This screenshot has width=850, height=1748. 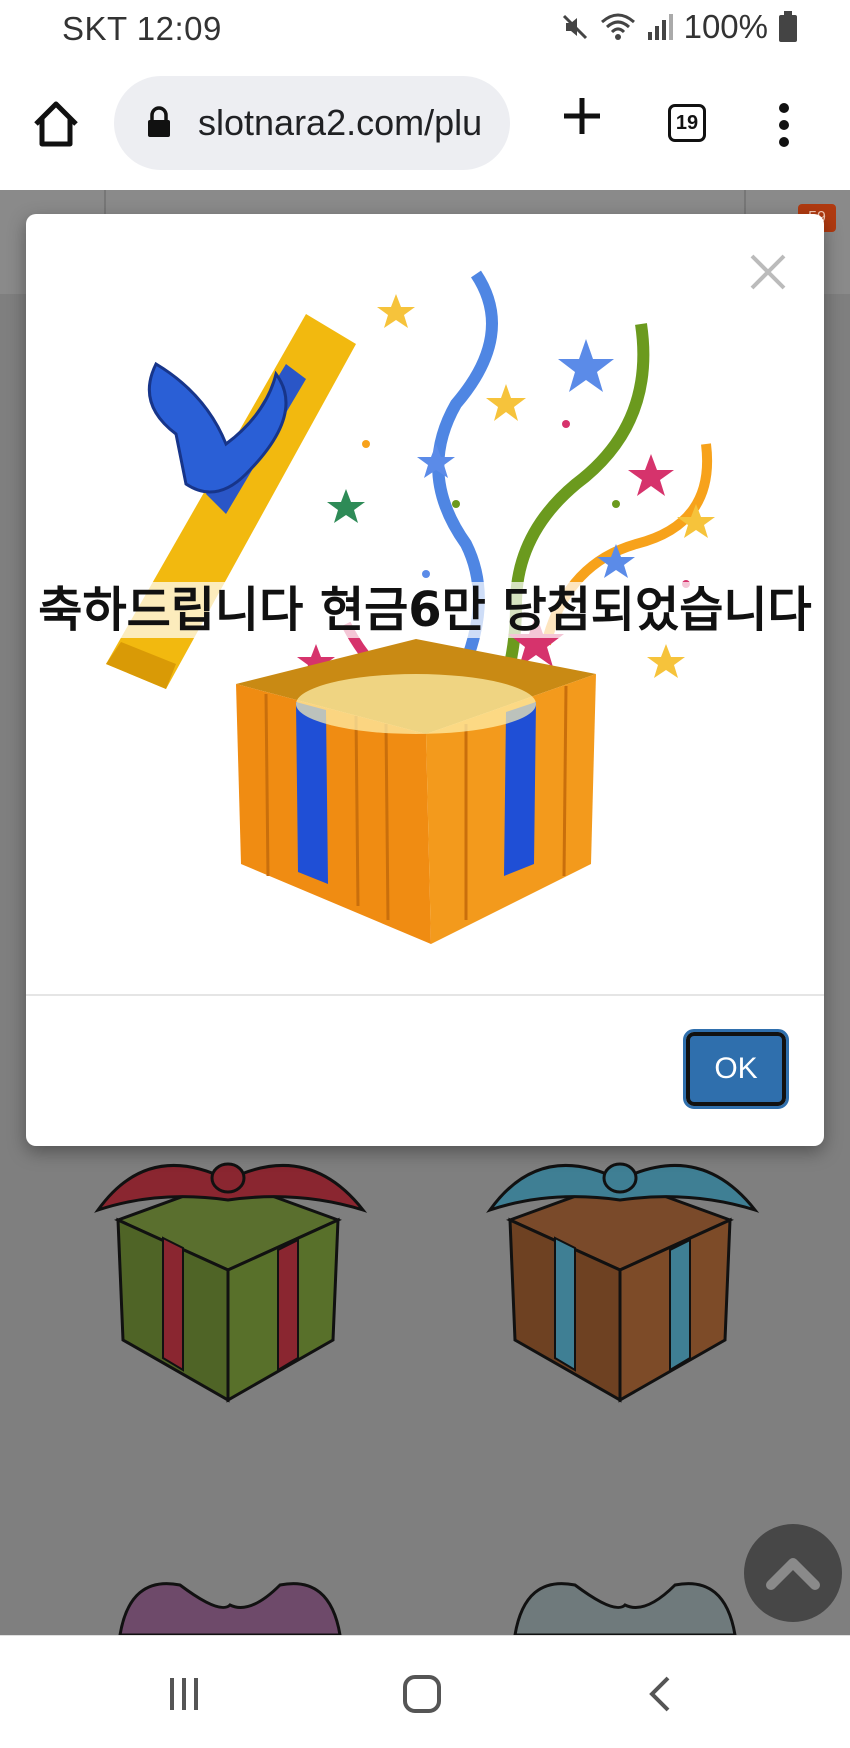 I want to click on prize-message: 축하드립니다 현금6만 당첨되었습니다, so click(x=425, y=610).